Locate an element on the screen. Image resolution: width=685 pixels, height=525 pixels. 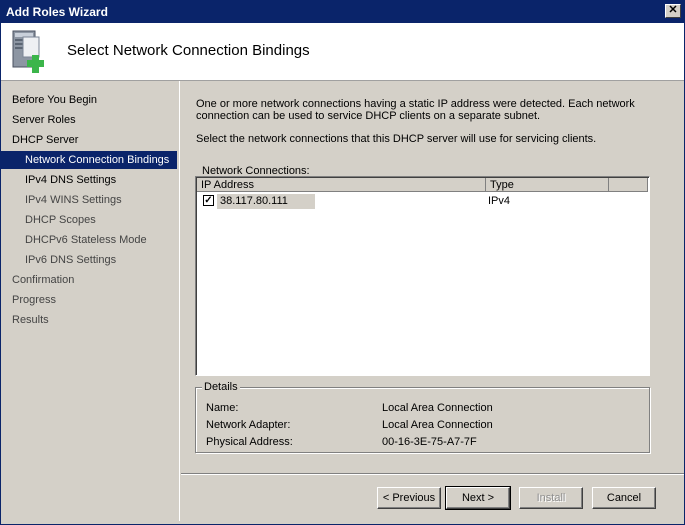
nav-step-server-roles: Server Roles is located at coordinates (89, 120).